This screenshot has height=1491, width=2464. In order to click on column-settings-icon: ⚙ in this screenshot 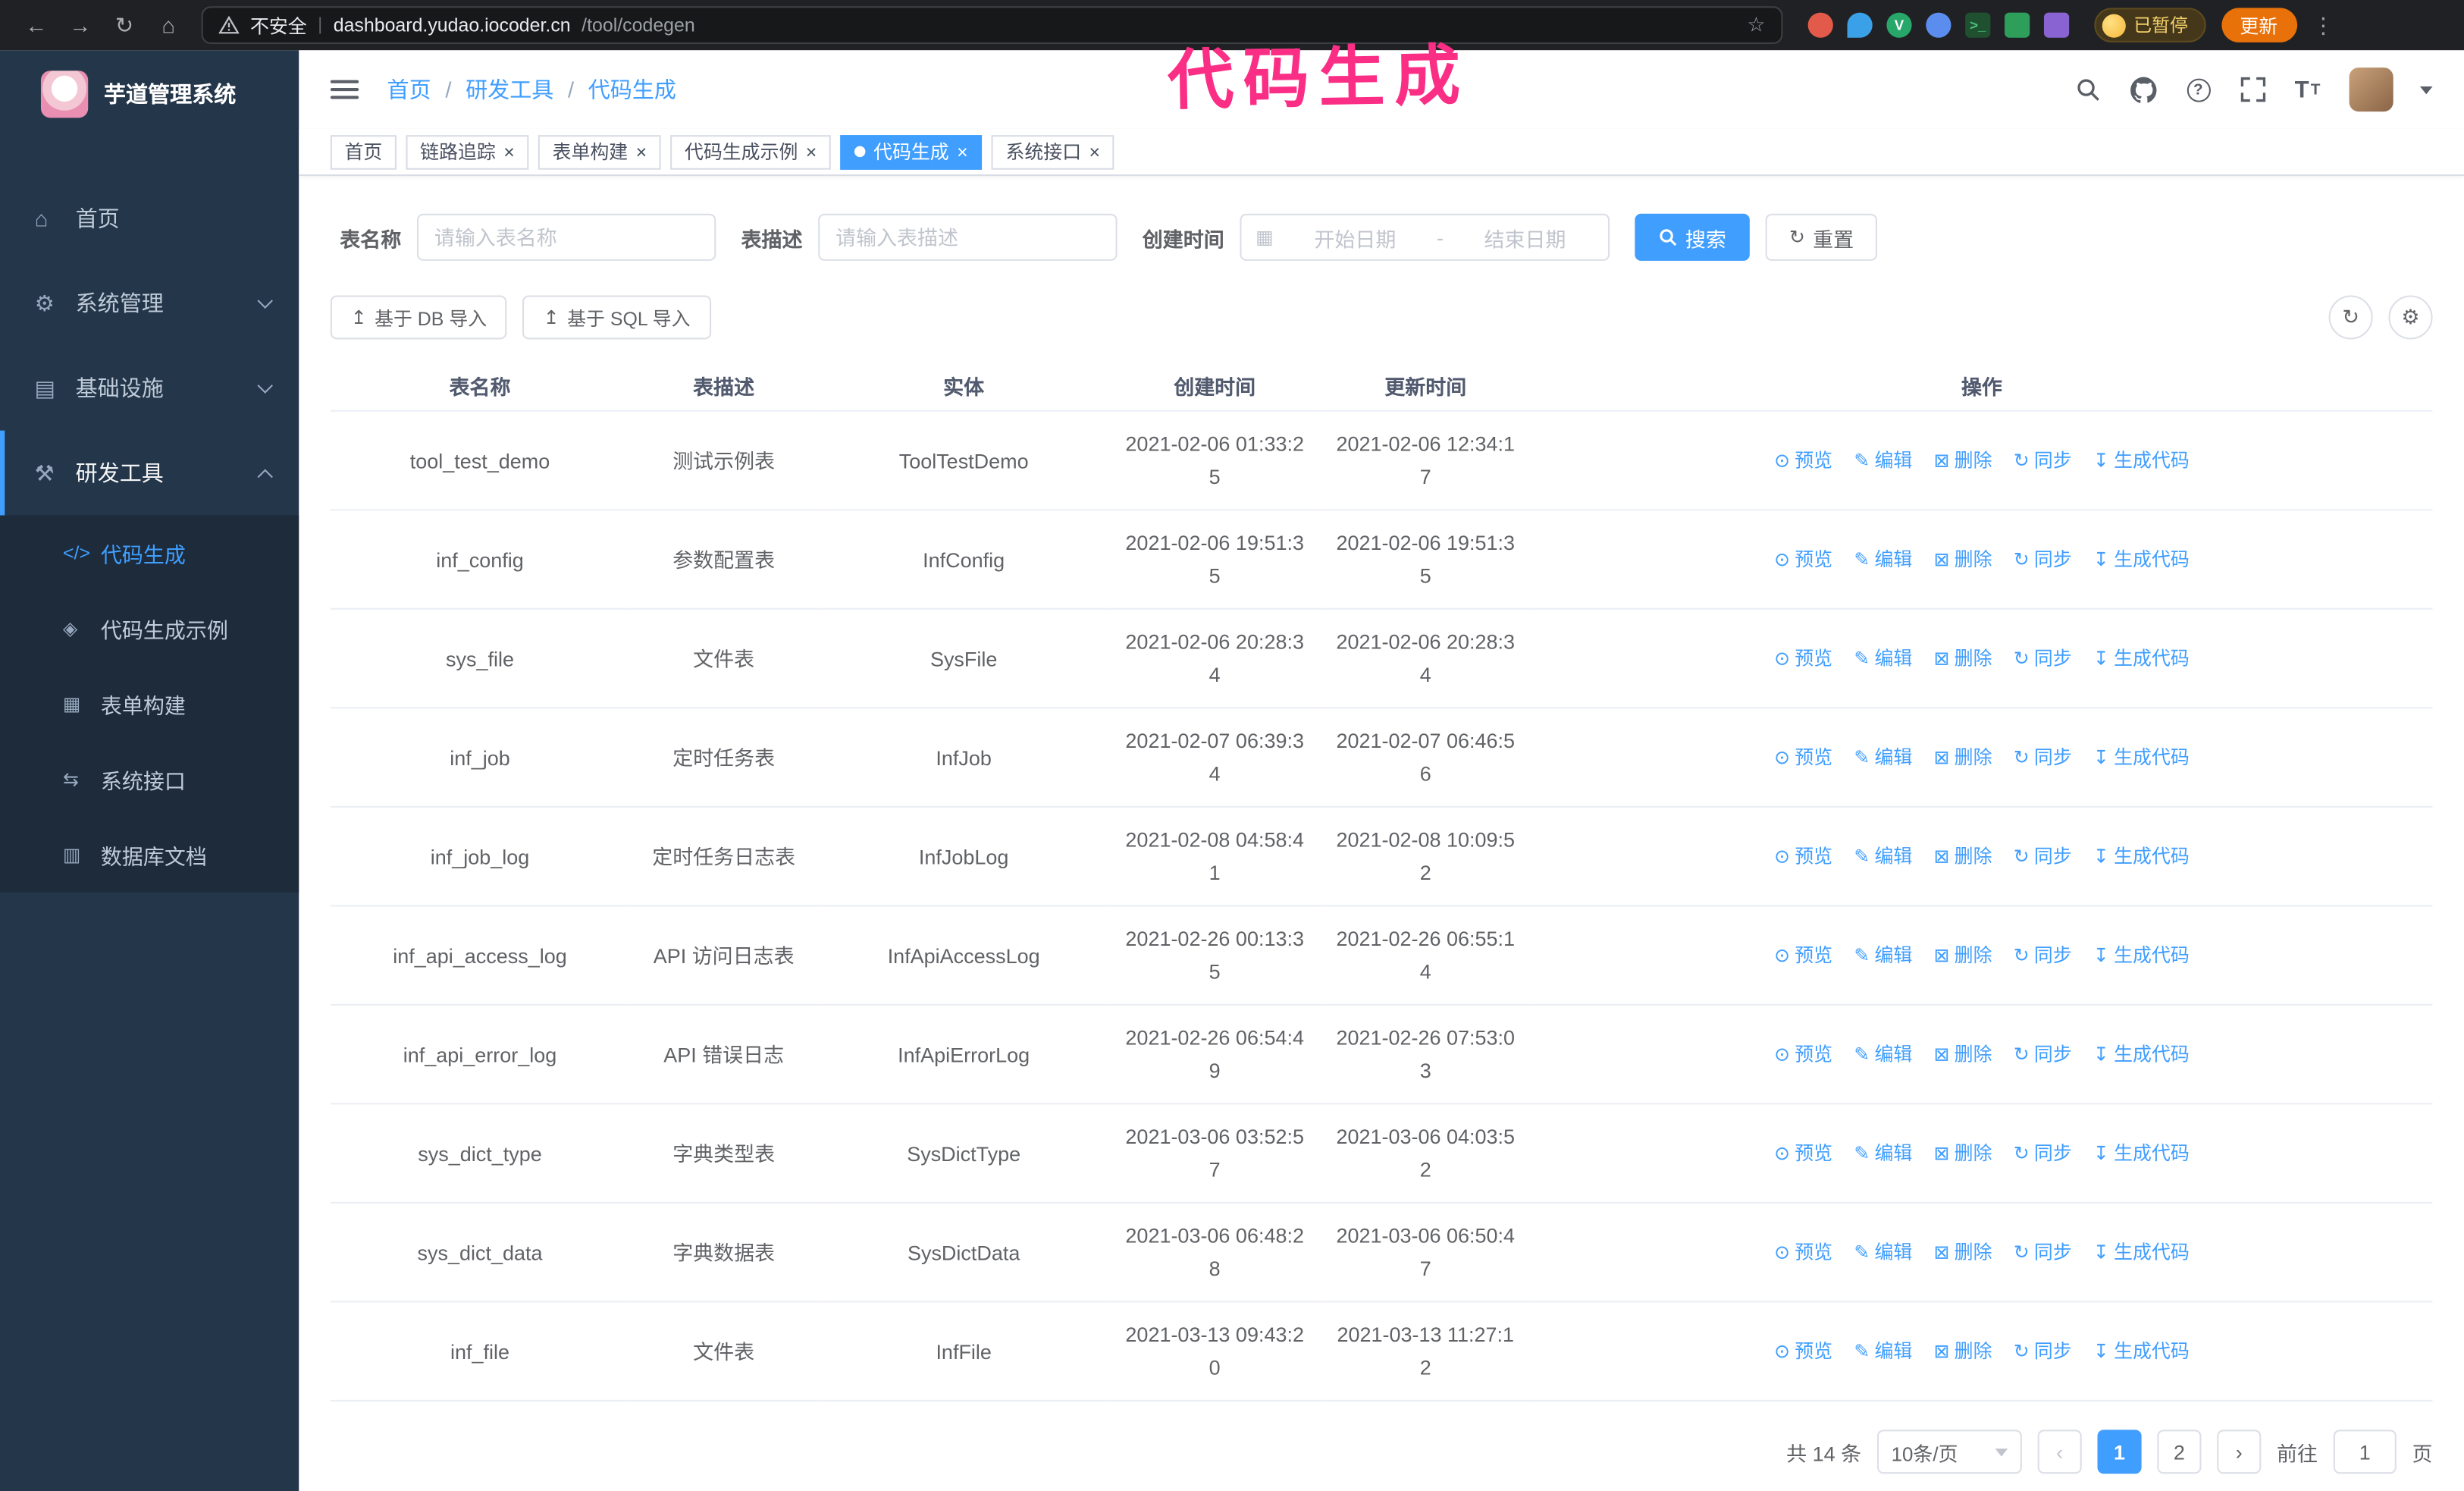, I will do `click(2411, 317)`.